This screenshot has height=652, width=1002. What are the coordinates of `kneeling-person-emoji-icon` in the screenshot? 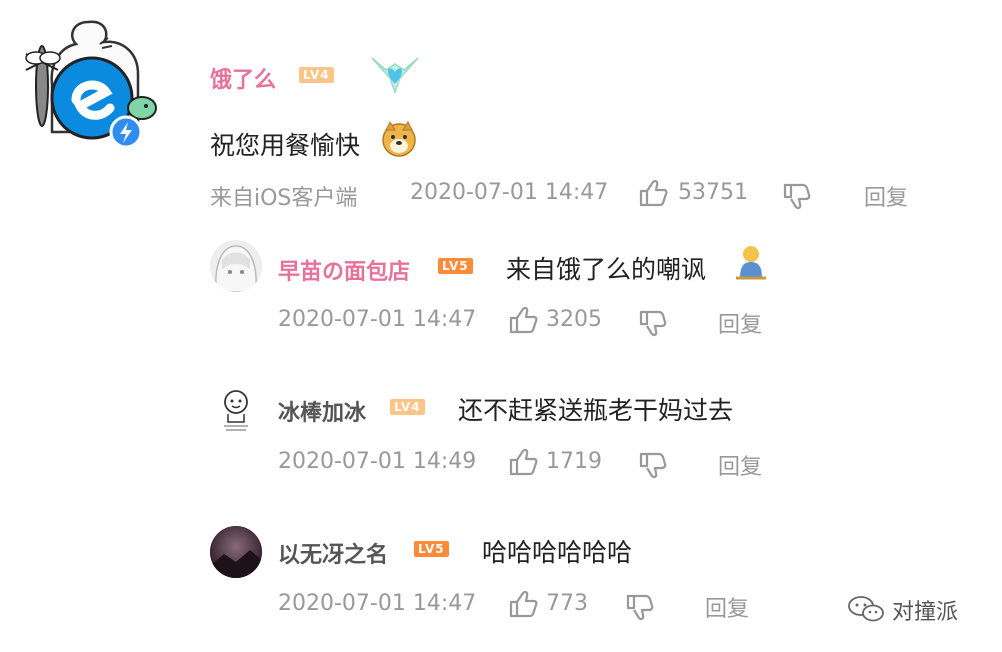 It's located at (751, 262).